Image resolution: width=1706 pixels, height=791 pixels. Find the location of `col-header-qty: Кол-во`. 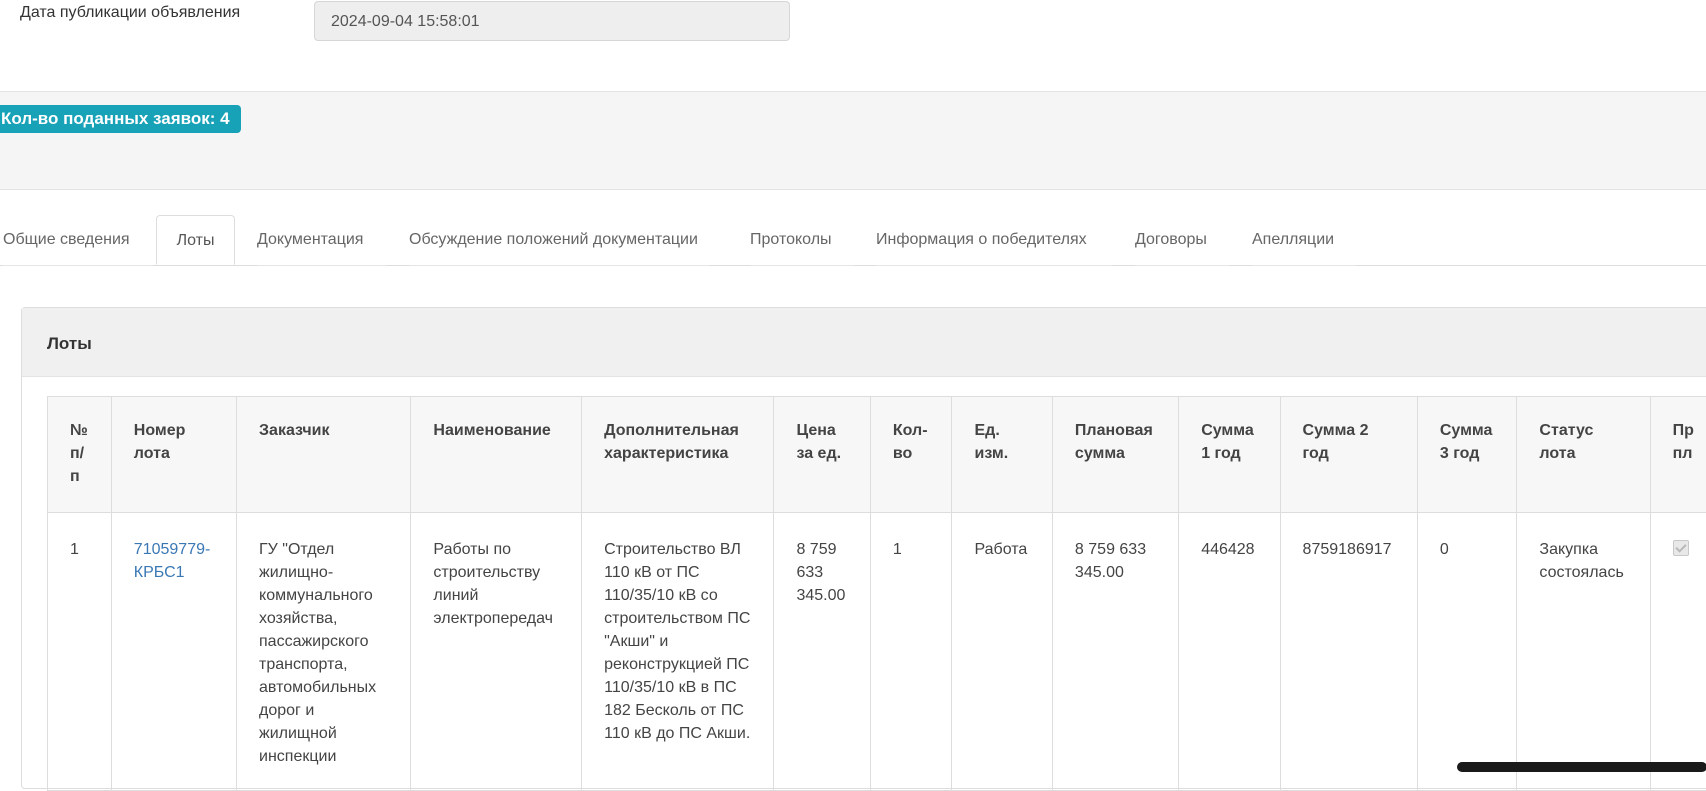

col-header-qty: Кол-во is located at coordinates (911, 455).